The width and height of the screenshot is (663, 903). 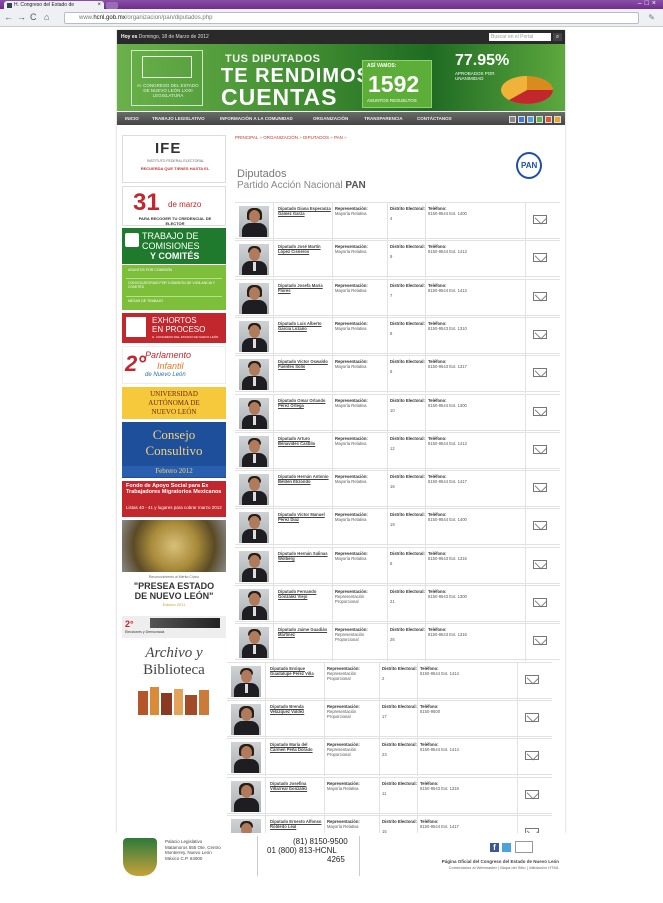 I want to click on elecciones-banner: 2° Elecciones y Democracia, so click(x=174, y=627).